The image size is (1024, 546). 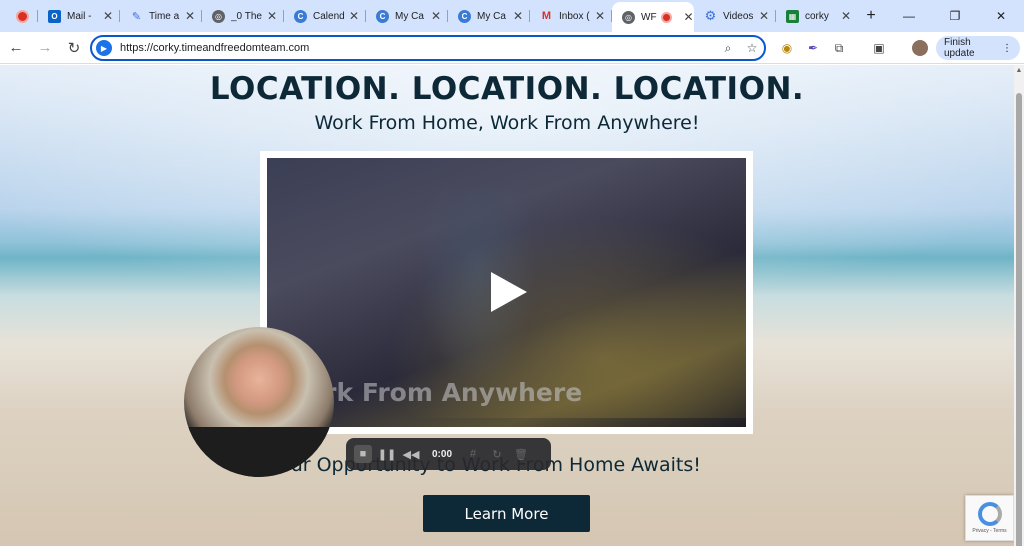 I want to click on pause-icon: ❚❚, so click(x=387, y=454).